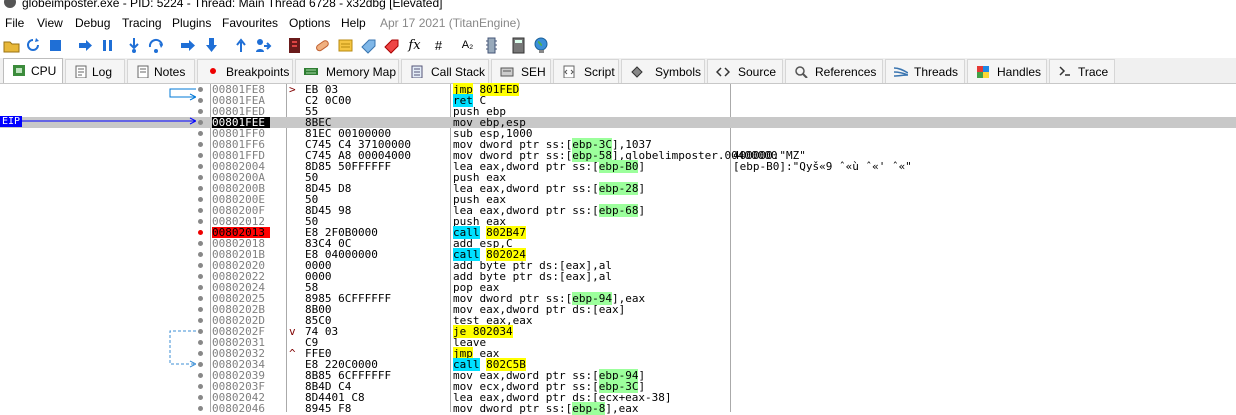 The width and height of the screenshot is (1236, 415). What do you see at coordinates (322, 45) in the screenshot?
I see `patch-icon` at bounding box center [322, 45].